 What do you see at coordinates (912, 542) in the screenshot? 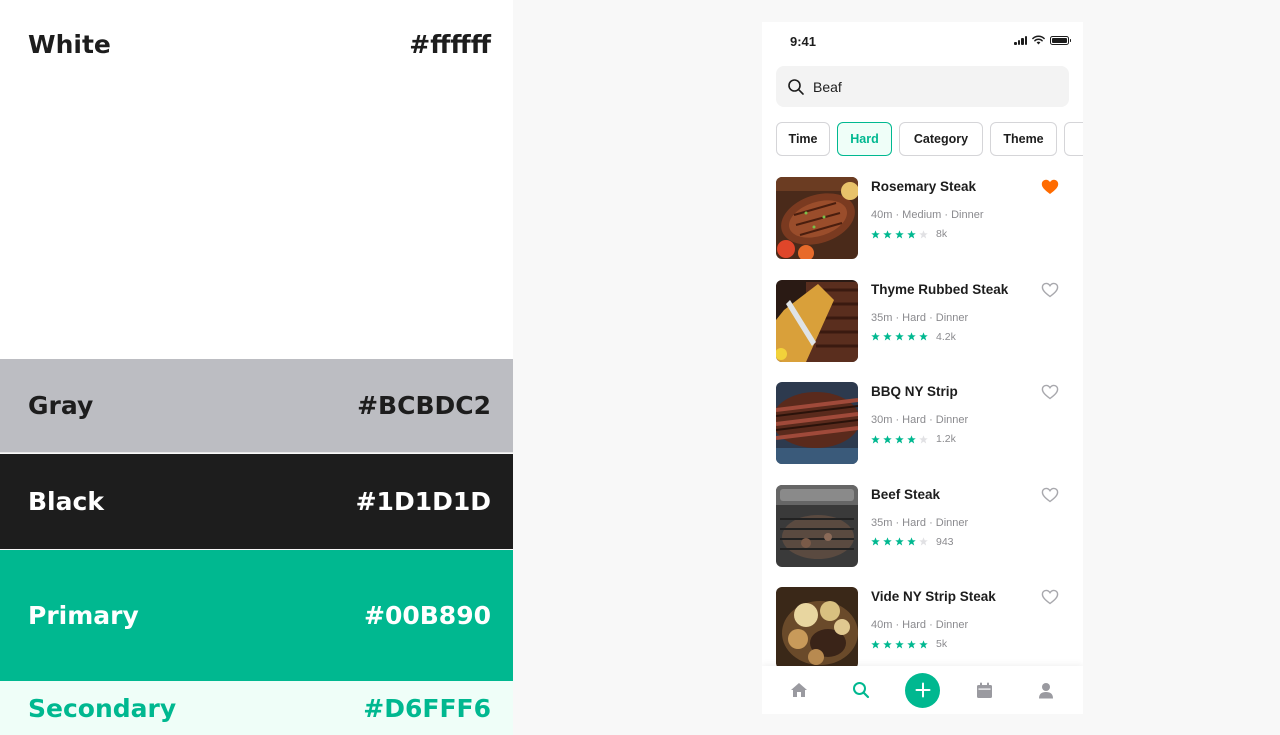
I see `recipe-rating: 943` at bounding box center [912, 542].